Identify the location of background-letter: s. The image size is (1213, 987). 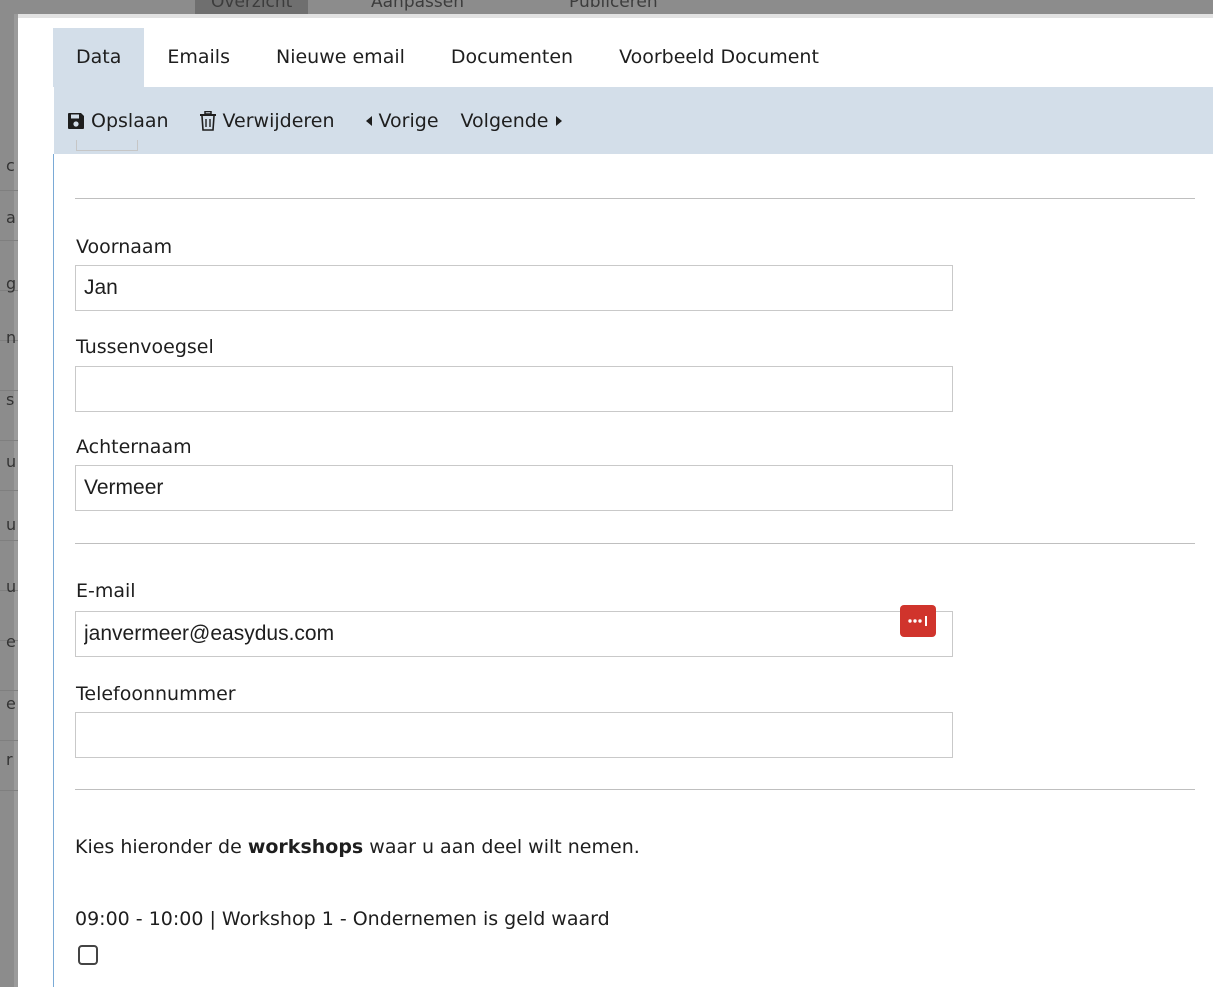
(10, 399).